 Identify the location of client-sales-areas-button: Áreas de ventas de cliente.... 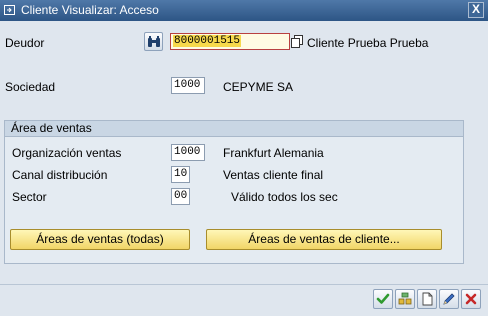
(324, 239).